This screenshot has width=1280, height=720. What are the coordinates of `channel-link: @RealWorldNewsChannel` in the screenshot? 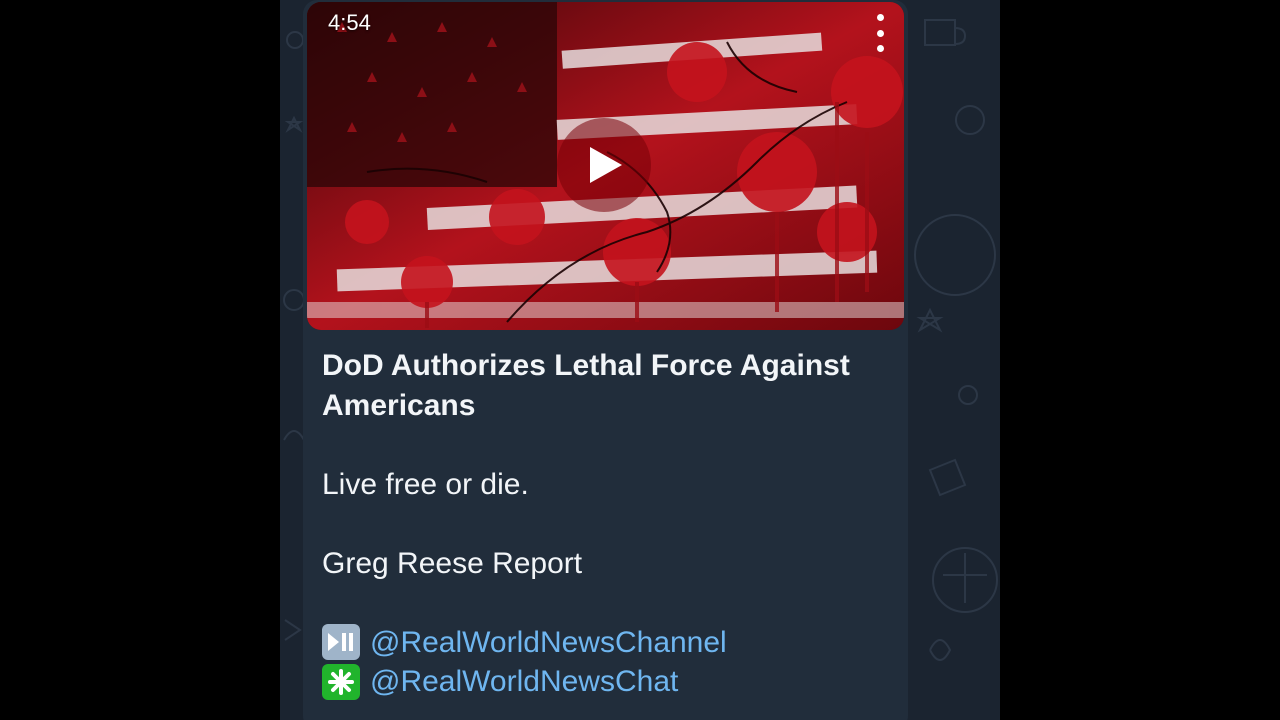 It's located at (548, 643).